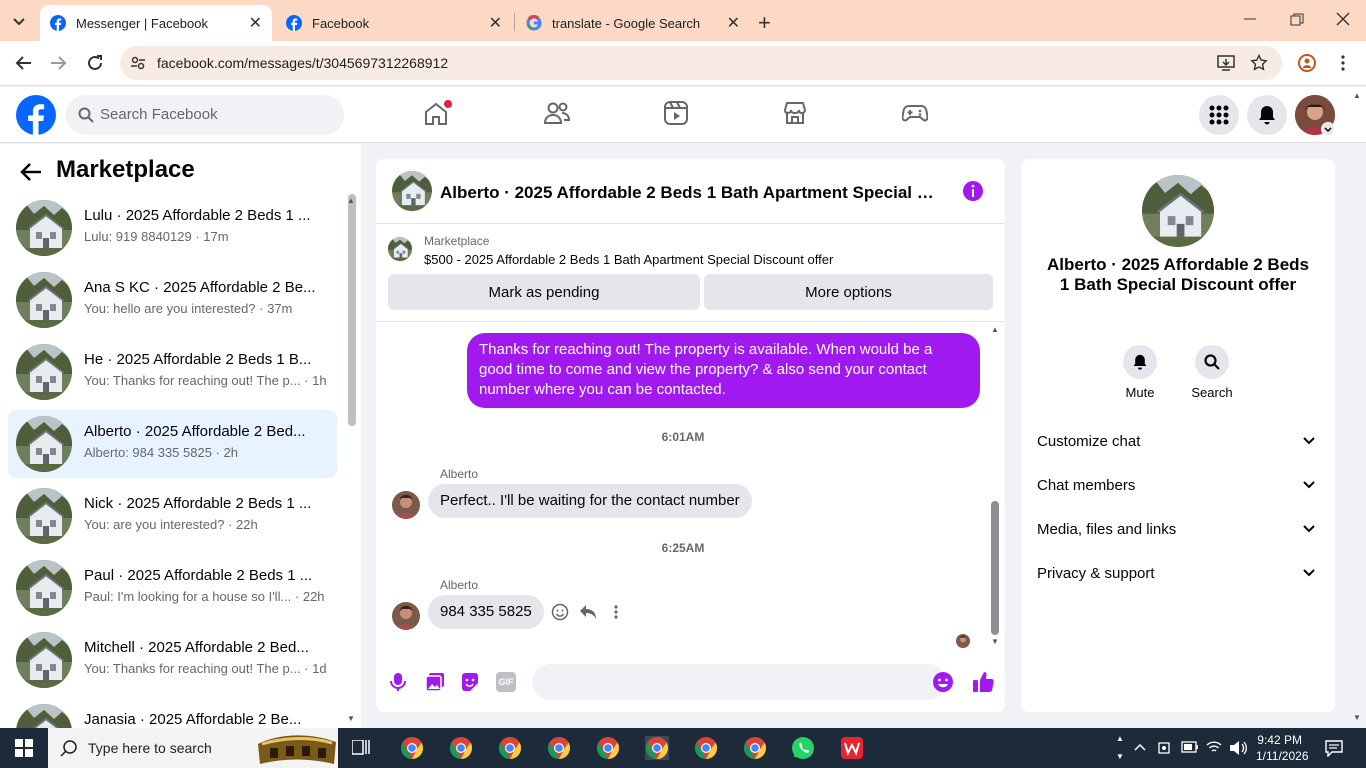  What do you see at coordinates (1140, 362) in the screenshot?
I see `mute-button` at bounding box center [1140, 362].